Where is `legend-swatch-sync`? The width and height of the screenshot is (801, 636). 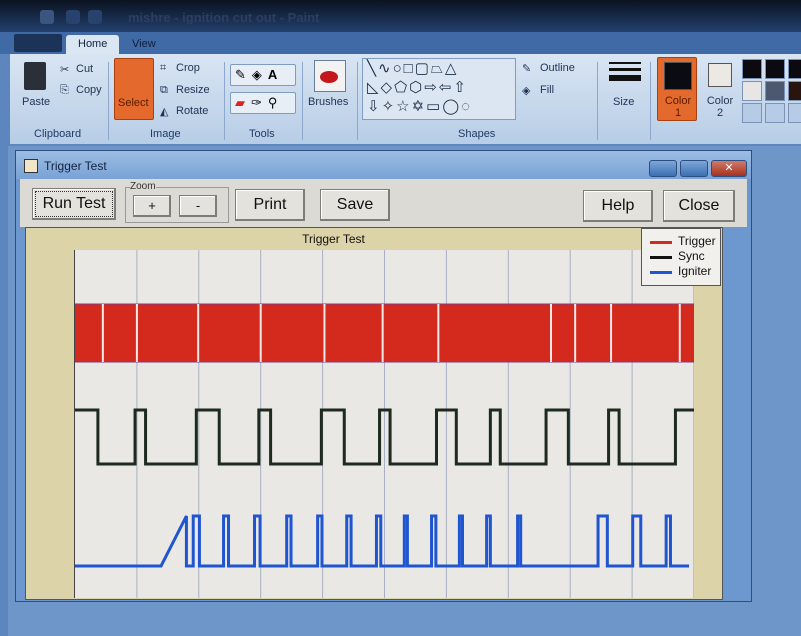
legend-swatch-sync is located at coordinates (661, 257).